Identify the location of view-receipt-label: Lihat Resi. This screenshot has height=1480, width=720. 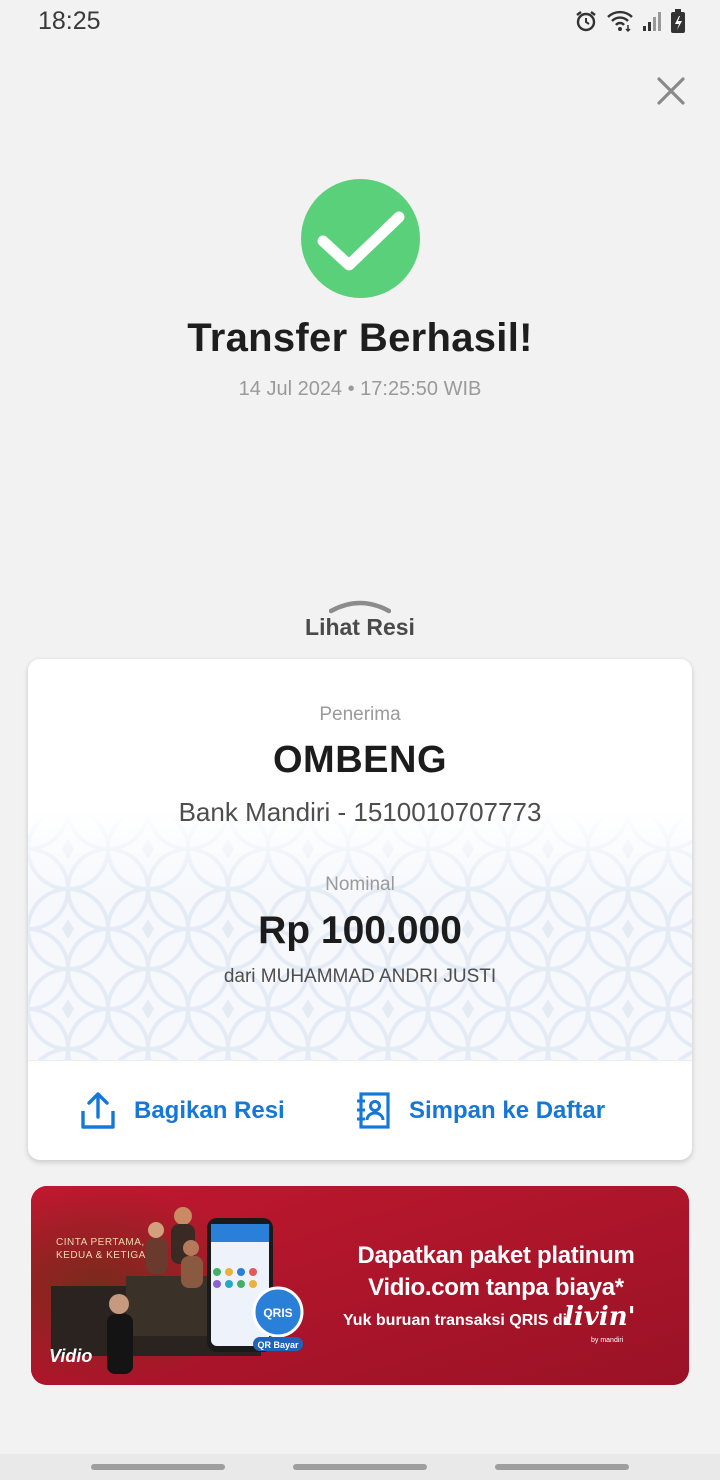
(360, 627).